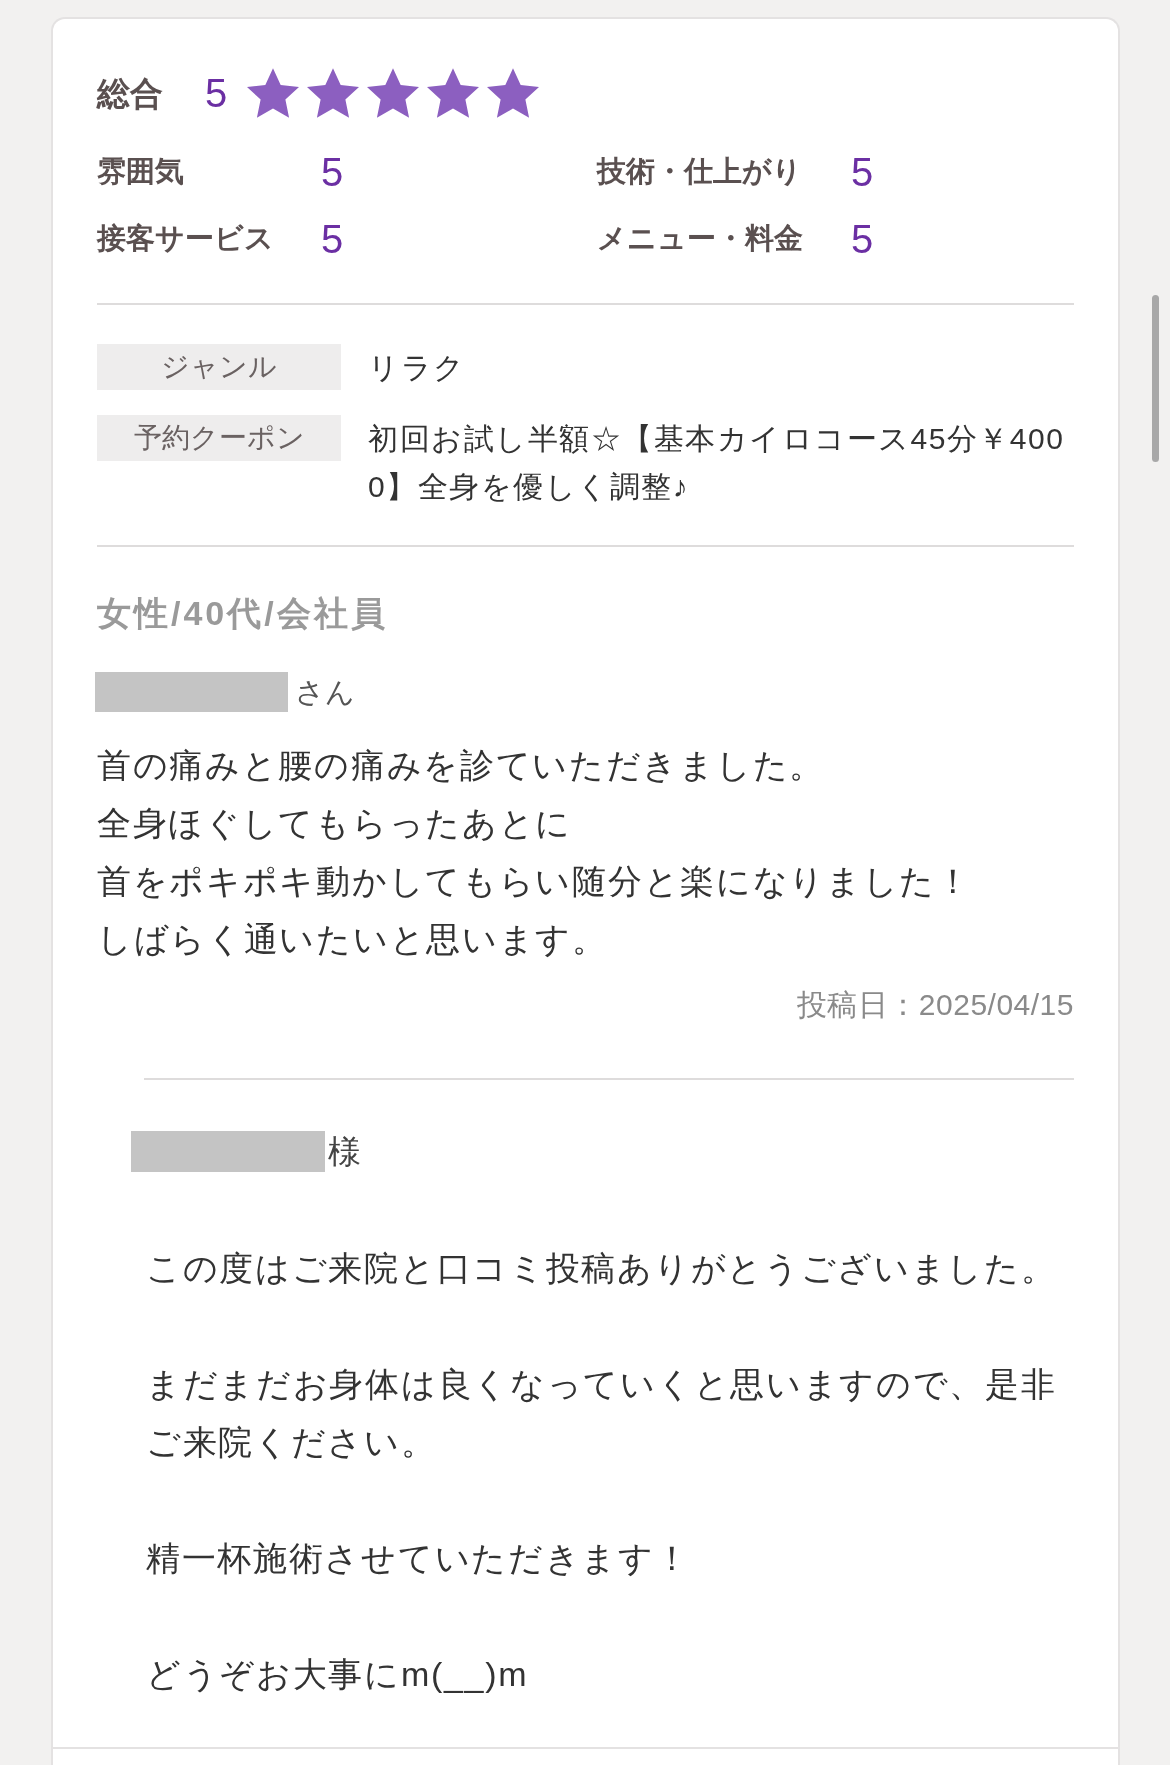  Describe the element at coordinates (243, 613) in the screenshot. I see `reviewer-profile: 女性/40代/会社員` at that location.